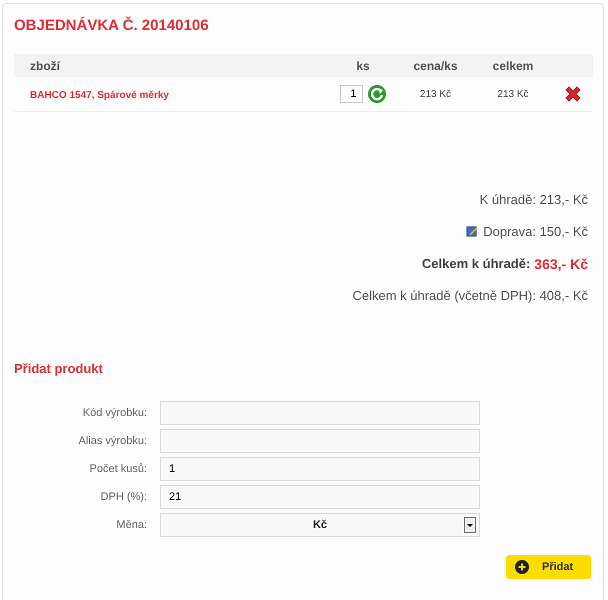  What do you see at coordinates (117, 469) in the screenshot?
I see `field-label: Počet kusů:` at bounding box center [117, 469].